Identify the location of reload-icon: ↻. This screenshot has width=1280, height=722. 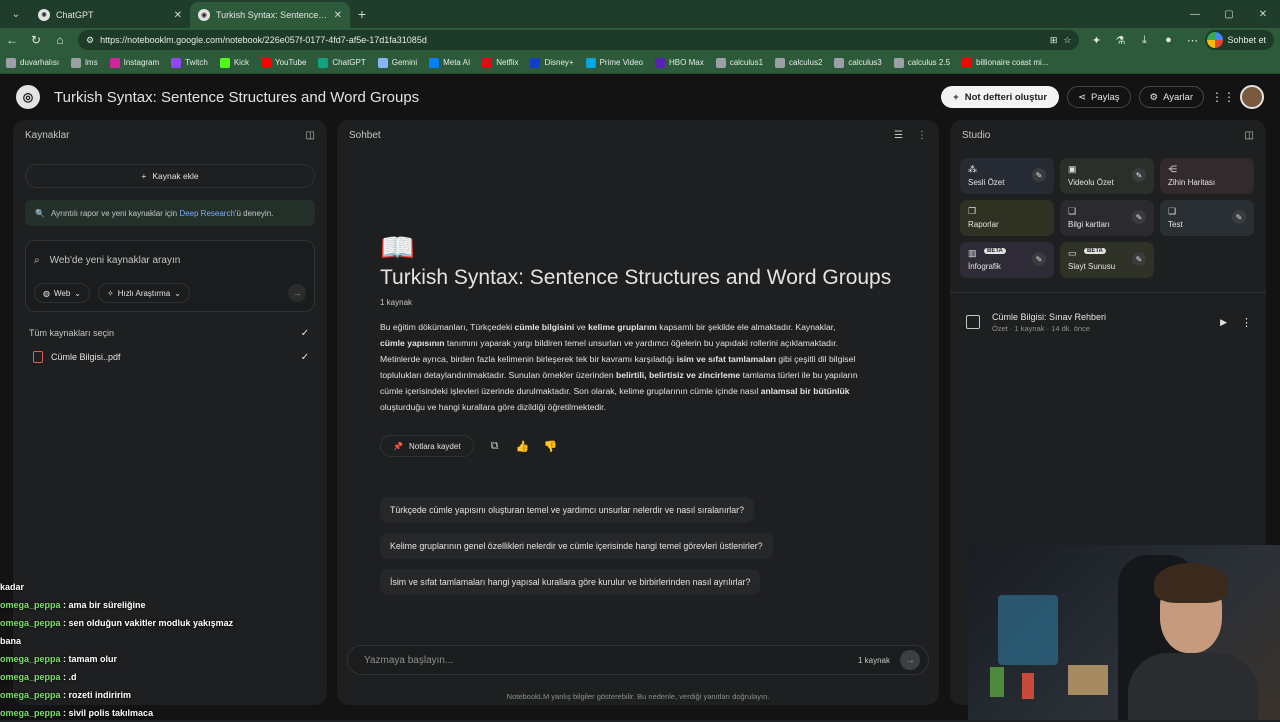
(36, 40).